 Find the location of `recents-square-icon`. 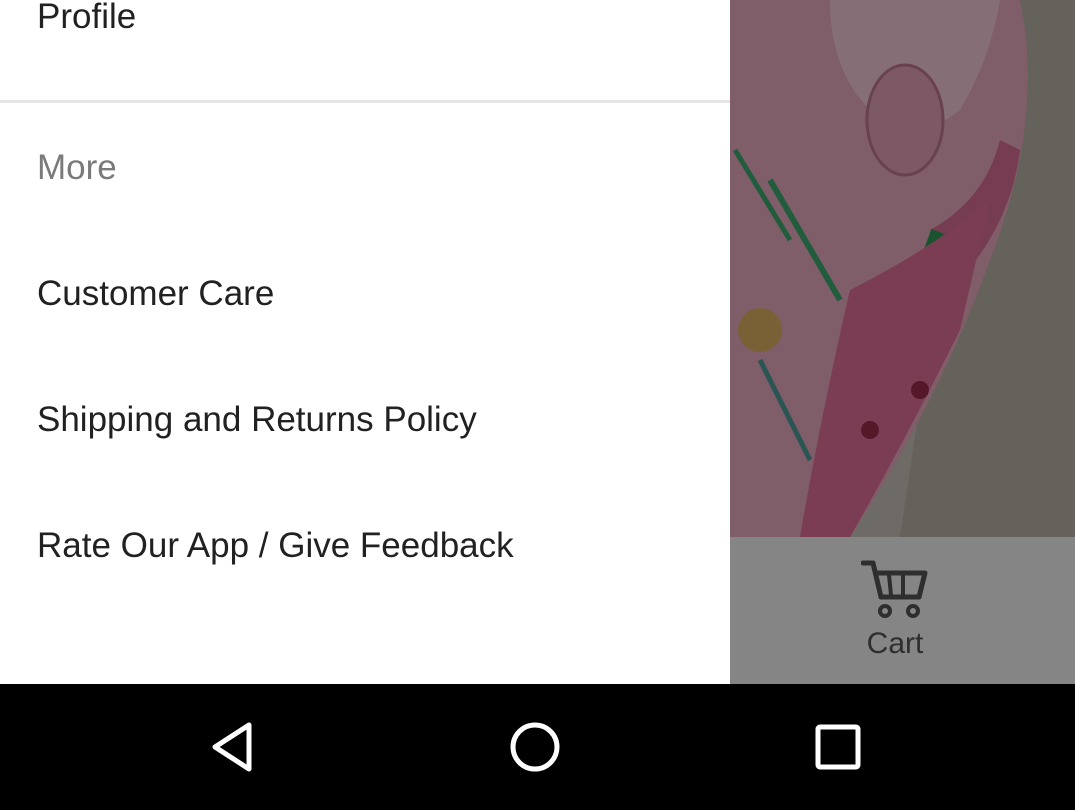

recents-square-icon is located at coordinates (838, 747).